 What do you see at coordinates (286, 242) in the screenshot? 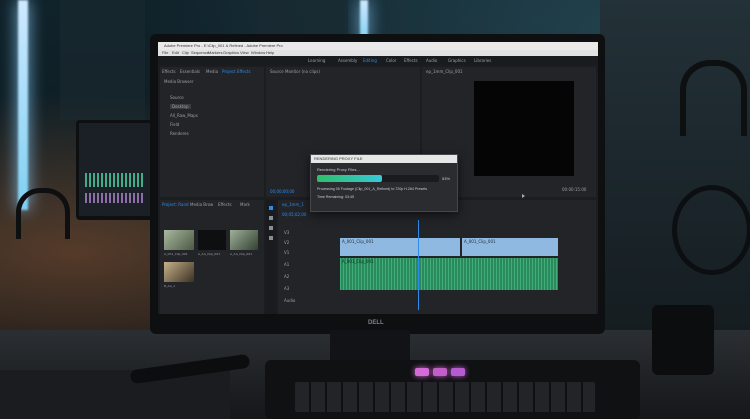
I see `track-label-v2: V2` at bounding box center [286, 242].